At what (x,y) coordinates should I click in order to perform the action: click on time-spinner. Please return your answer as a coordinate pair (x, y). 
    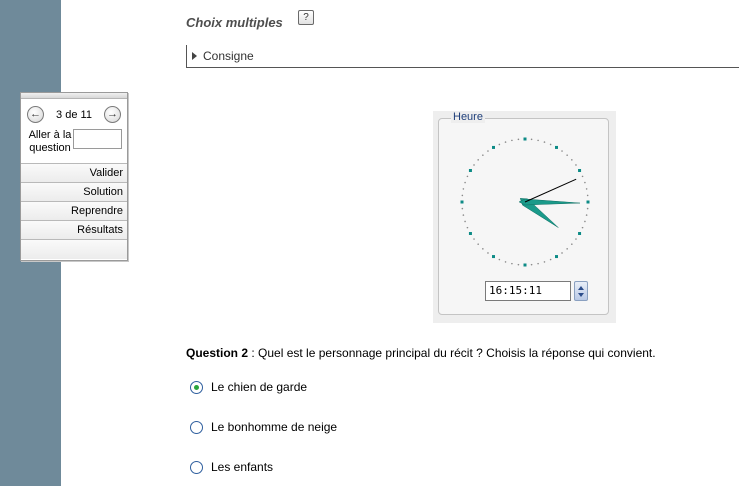
    Looking at the image, I should click on (581, 291).